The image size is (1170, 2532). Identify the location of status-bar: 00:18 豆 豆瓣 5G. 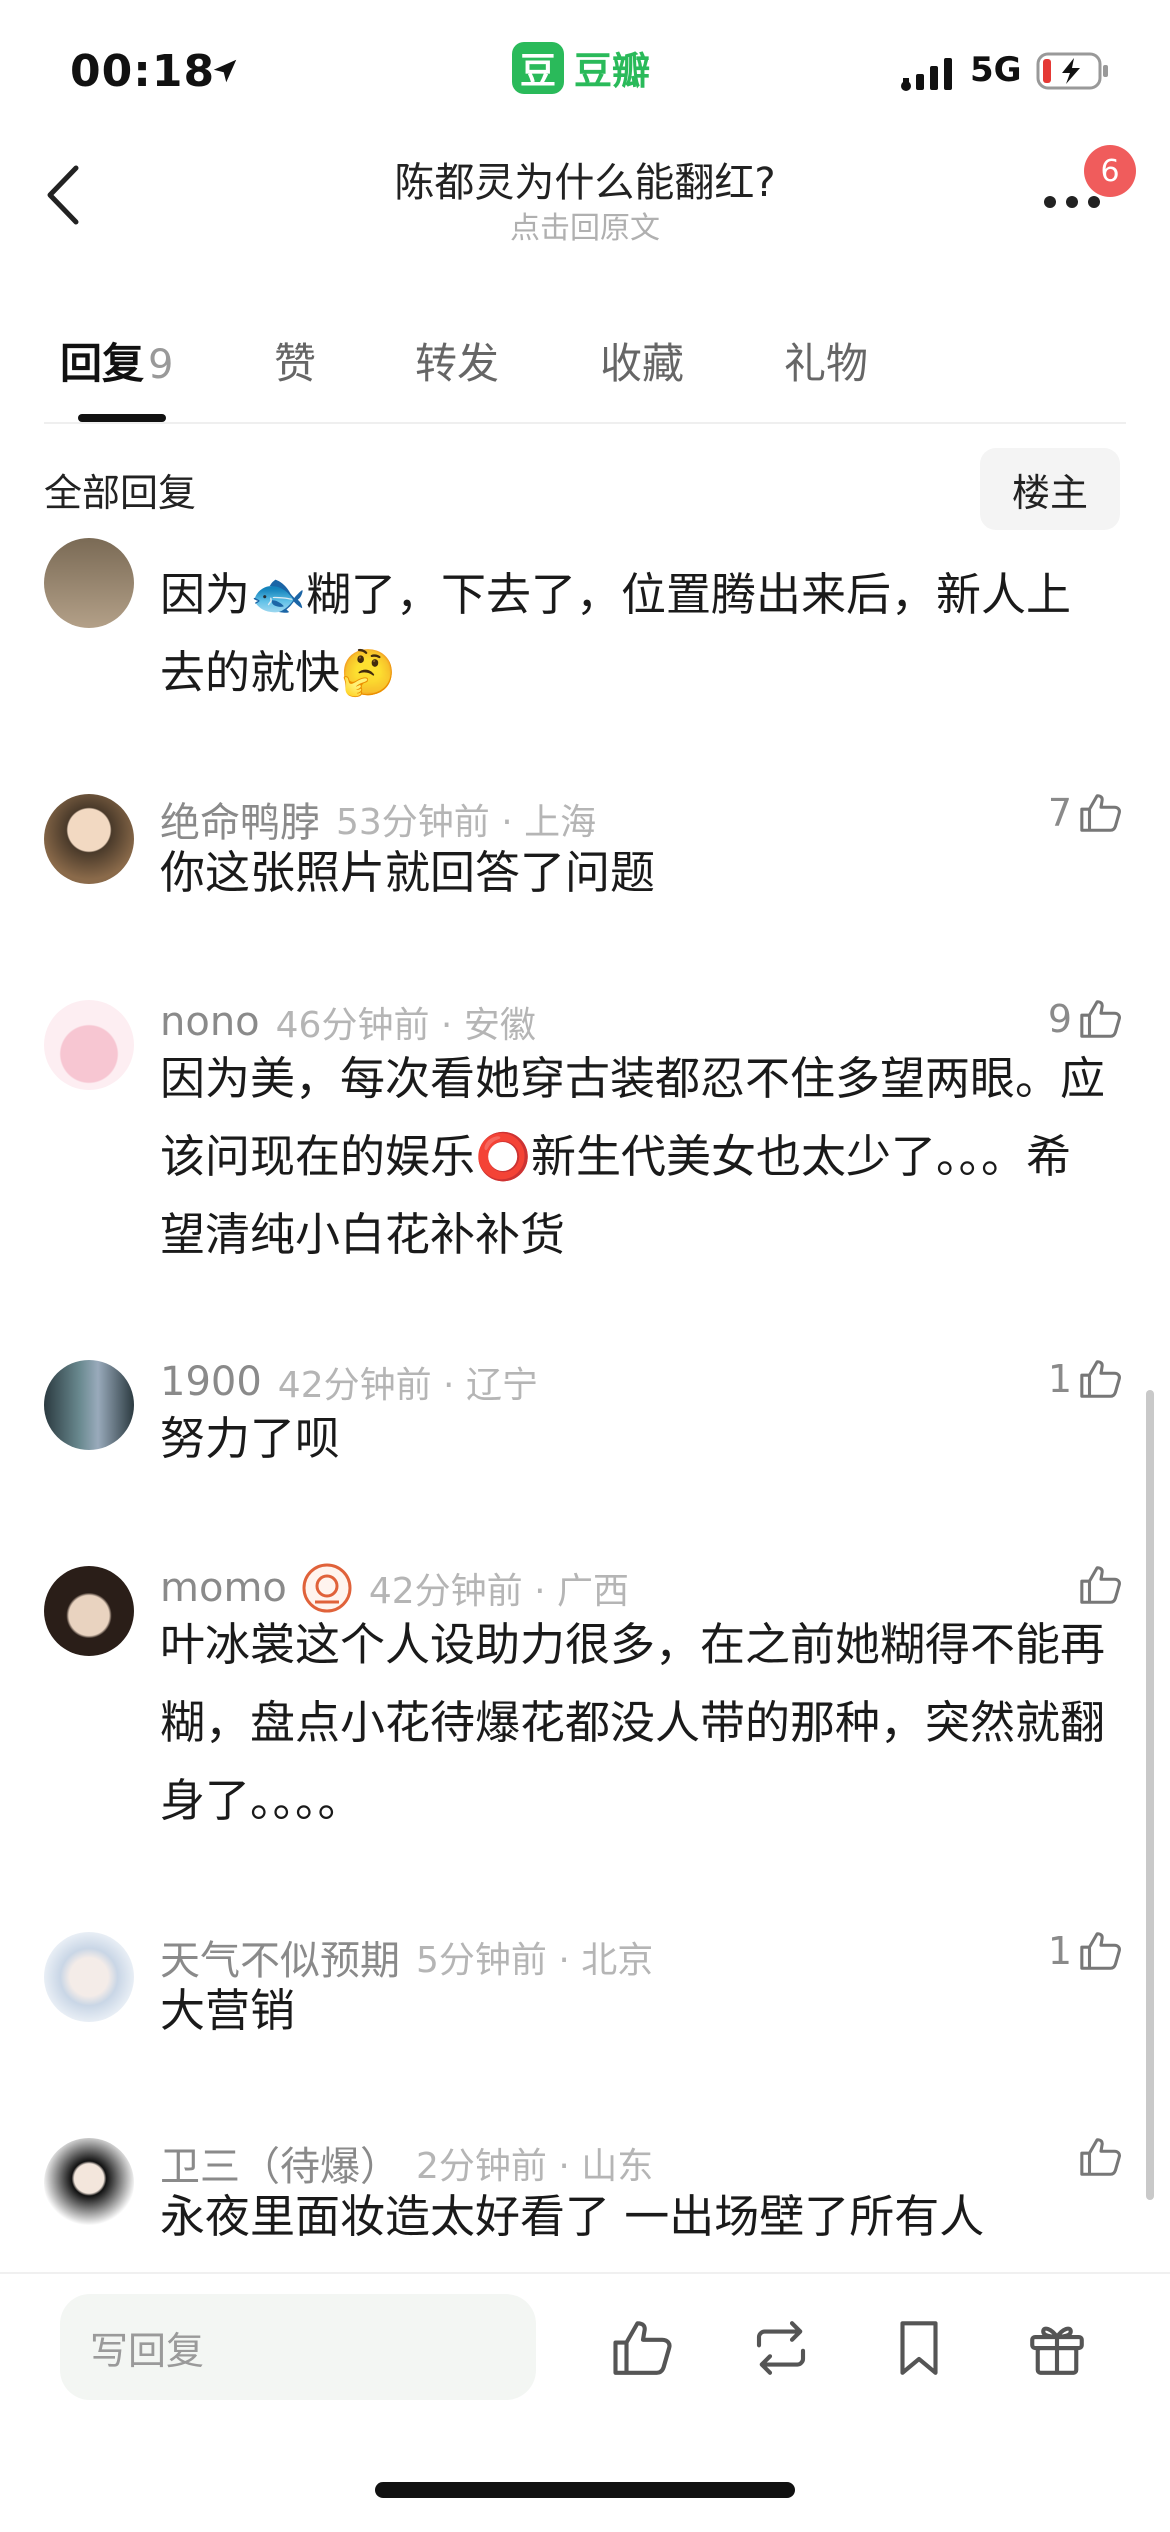
(585, 75).